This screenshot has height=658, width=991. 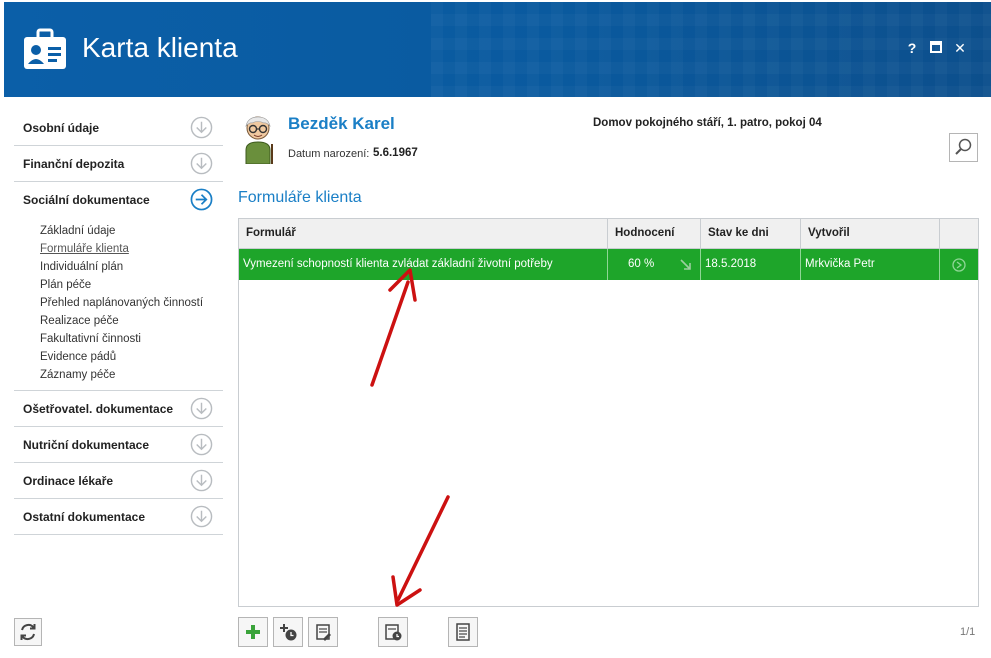 I want to click on title-bar: Karta klienta ? ✕, so click(x=497, y=49).